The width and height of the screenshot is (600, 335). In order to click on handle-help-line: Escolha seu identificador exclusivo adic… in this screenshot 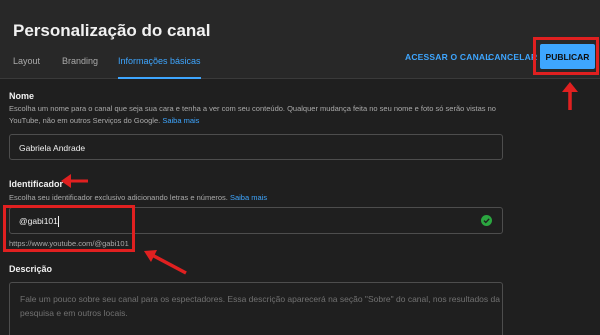, I will do `click(118, 197)`.